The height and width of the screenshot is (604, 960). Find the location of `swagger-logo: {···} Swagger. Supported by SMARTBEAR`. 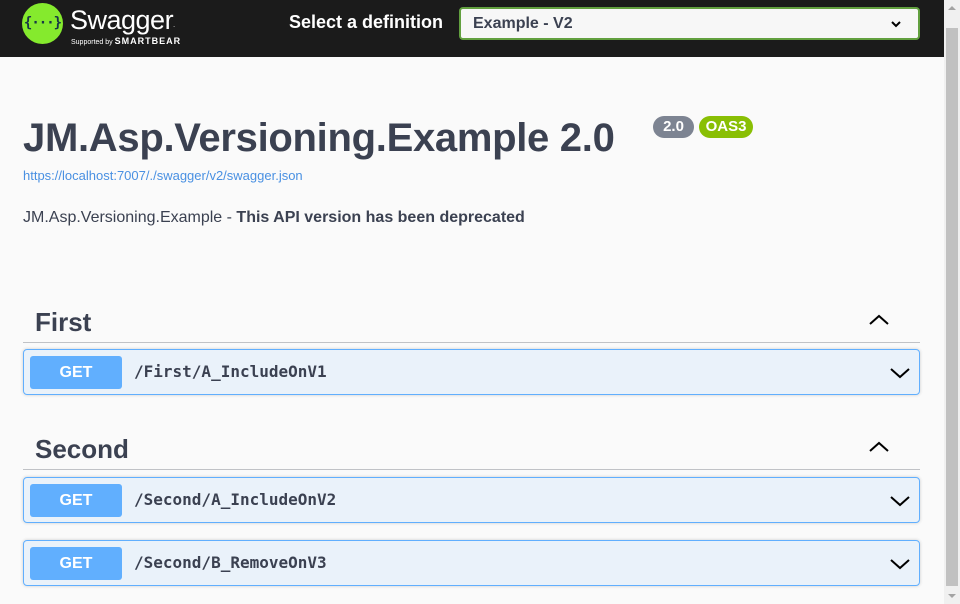

swagger-logo: {···} Swagger. Supported by SMARTBEAR is located at coordinates (112, 26).